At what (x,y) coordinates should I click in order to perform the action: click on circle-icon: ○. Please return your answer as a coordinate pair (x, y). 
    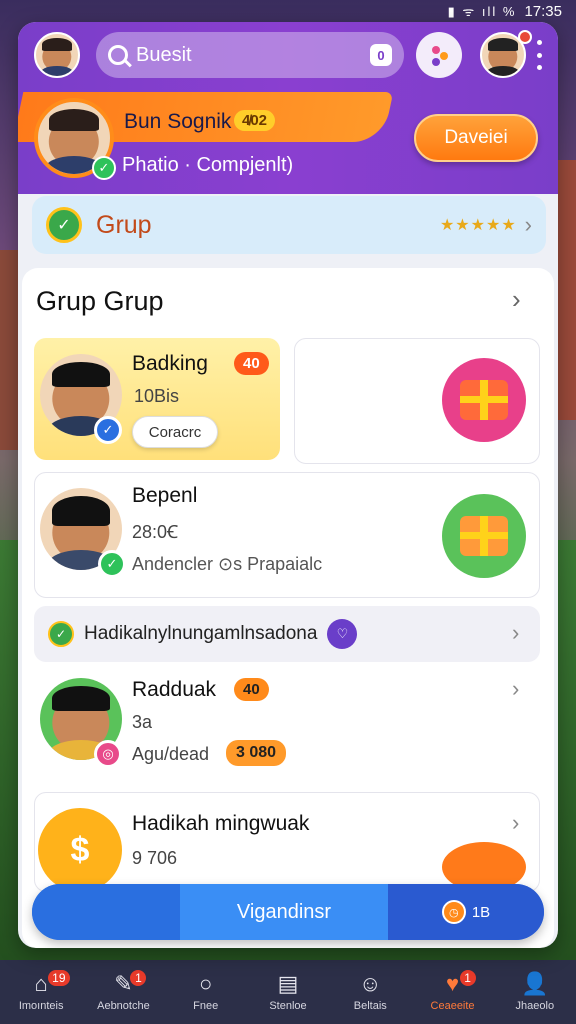
    Looking at the image, I should click on (206, 983).